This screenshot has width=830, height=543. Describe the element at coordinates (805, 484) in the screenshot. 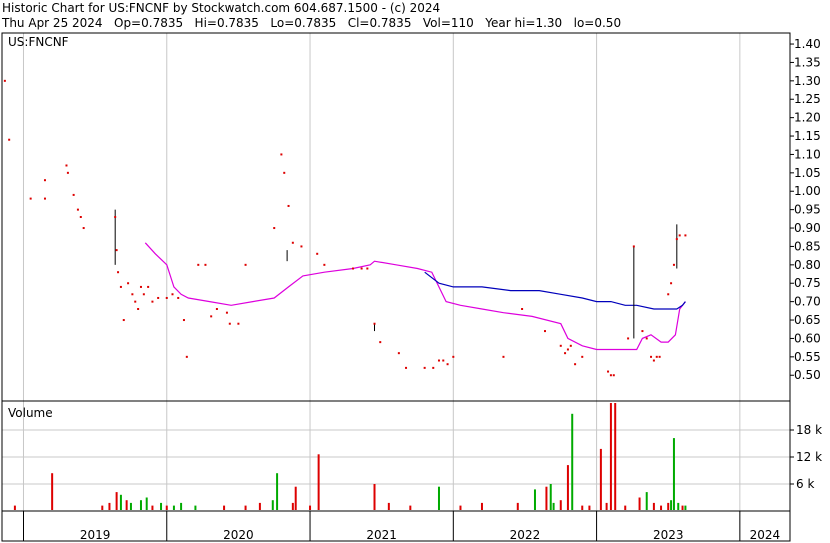

I see `volume-tick-label: 6 k` at that location.